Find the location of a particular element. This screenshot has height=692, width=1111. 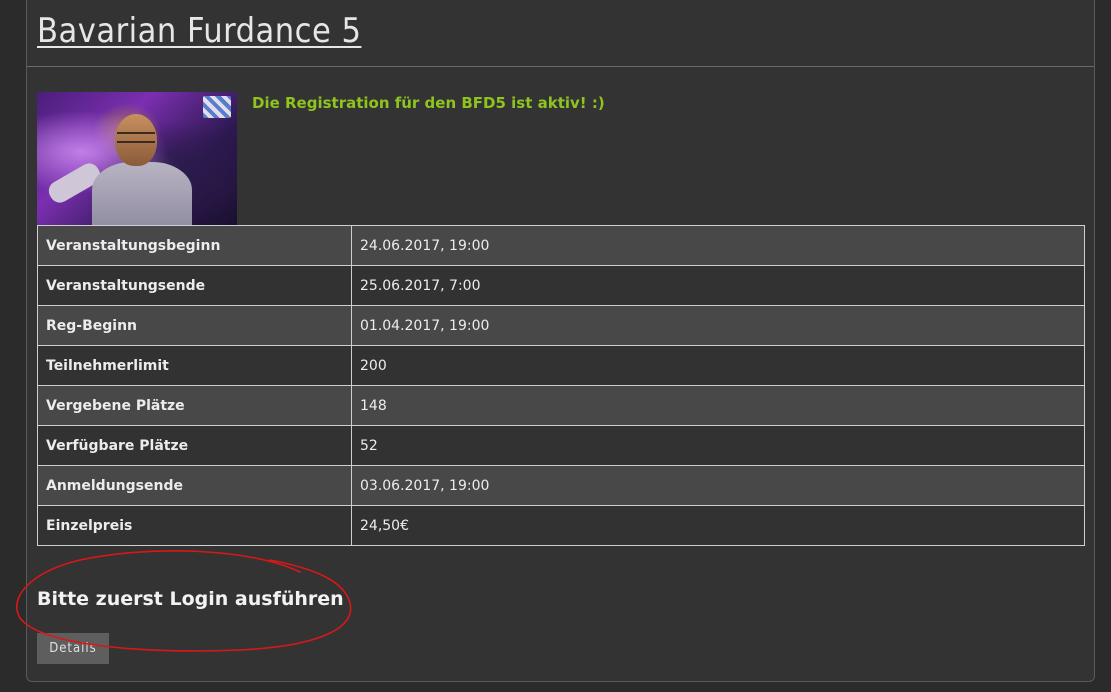

title-bar: Bavarian Furdance 5 is located at coordinates (560, 33).